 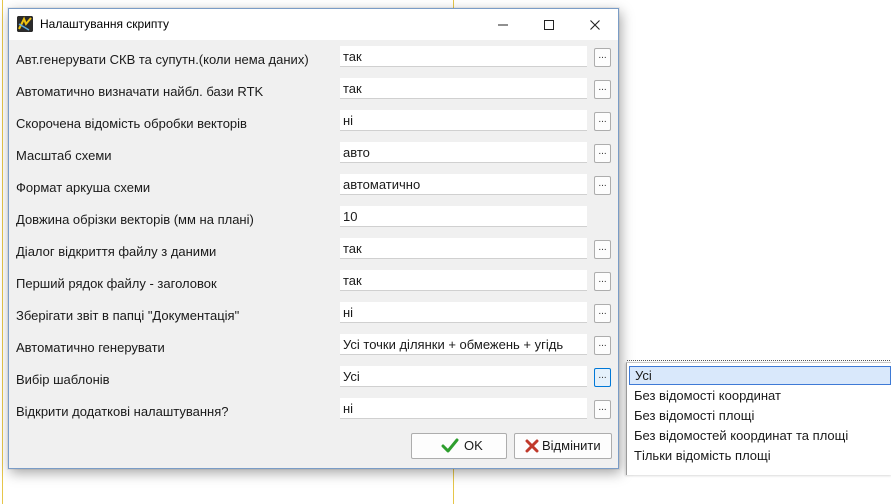 What do you see at coordinates (116, 283) in the screenshot?
I see `setting-label: Перший рядок файлу - заголовок` at bounding box center [116, 283].